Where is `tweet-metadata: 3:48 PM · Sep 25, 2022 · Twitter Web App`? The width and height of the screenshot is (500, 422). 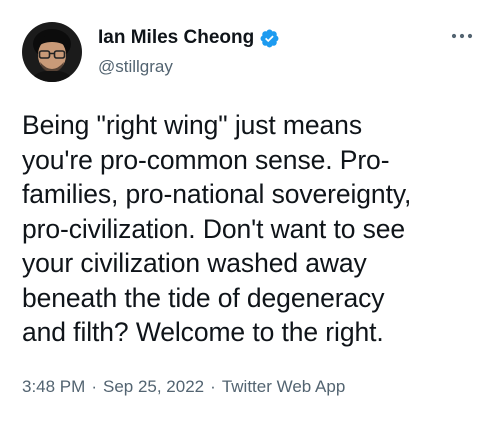
tweet-metadata: 3:48 PM · Sep 25, 2022 · Twitter Web App is located at coordinates (183, 387).